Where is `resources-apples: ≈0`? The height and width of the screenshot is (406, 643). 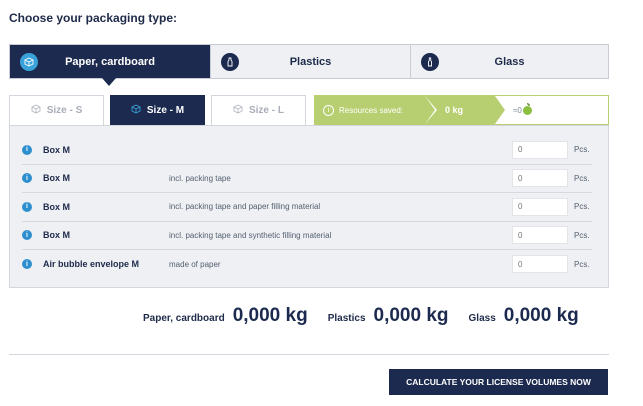 resources-apples: ≈0 is located at coordinates (517, 110).